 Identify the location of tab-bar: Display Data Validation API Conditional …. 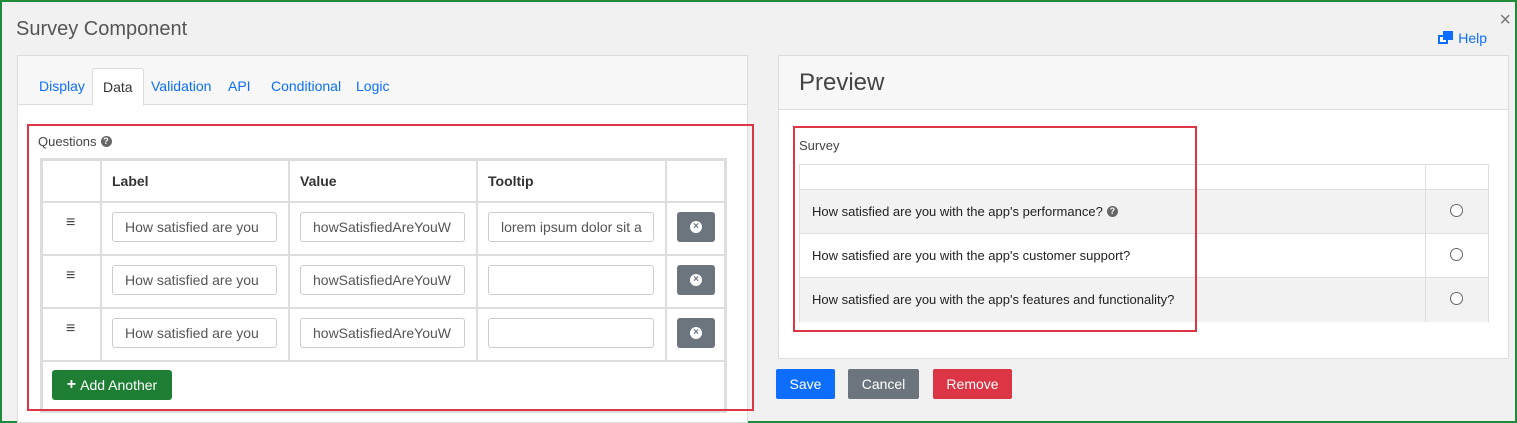
(382, 81).